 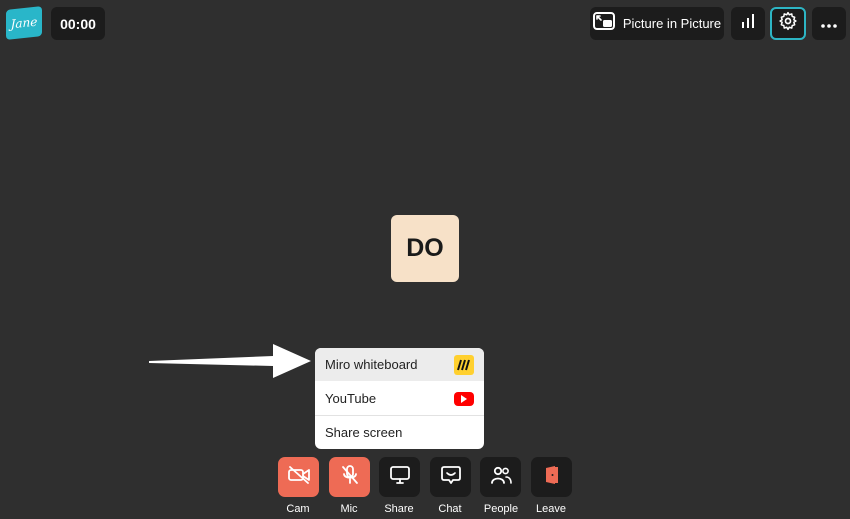 I want to click on share-menu-item-screen: Share screen, so click(x=399, y=432).